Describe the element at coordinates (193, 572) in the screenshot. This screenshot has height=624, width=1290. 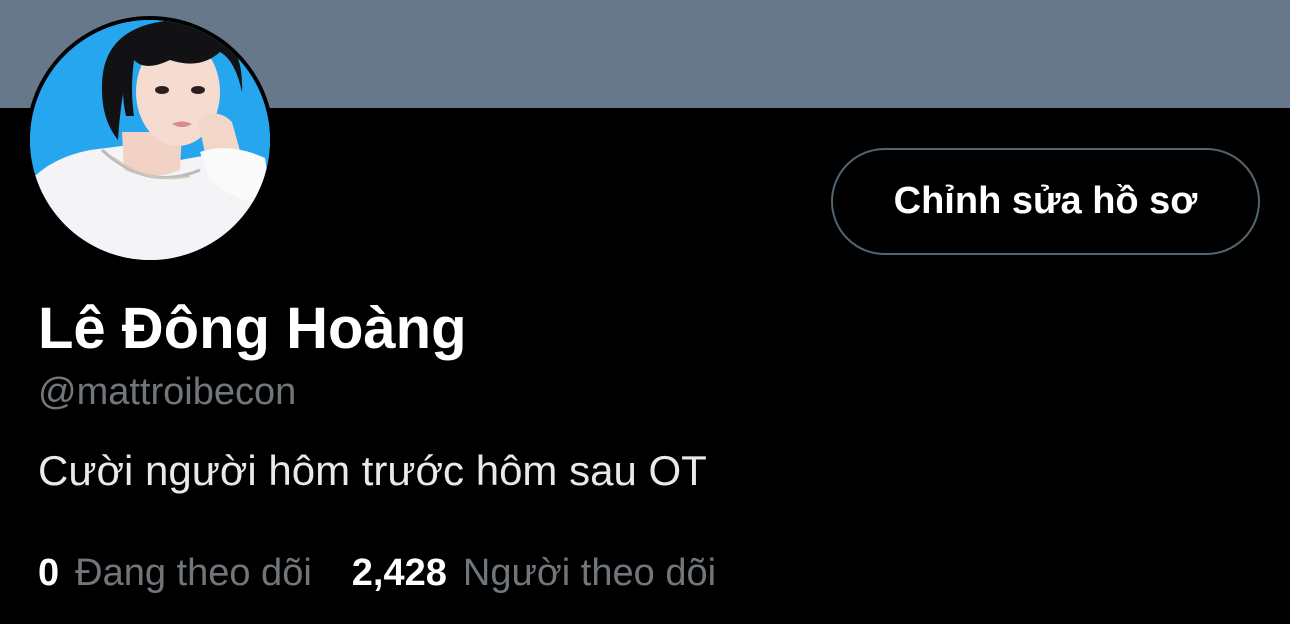
I see `following-label: Đang theo dõi` at that location.